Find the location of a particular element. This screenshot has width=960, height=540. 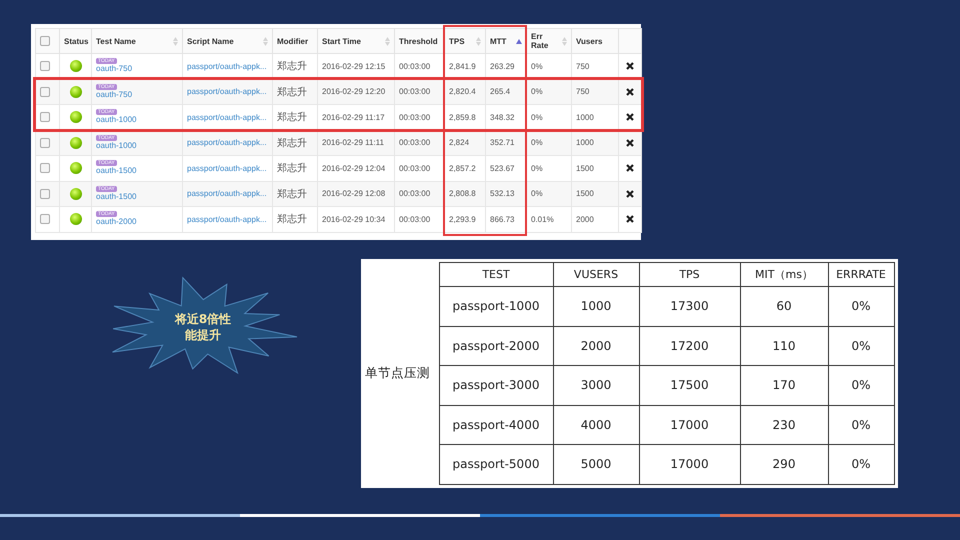

table-cell: passport-2000 is located at coordinates (496, 345).